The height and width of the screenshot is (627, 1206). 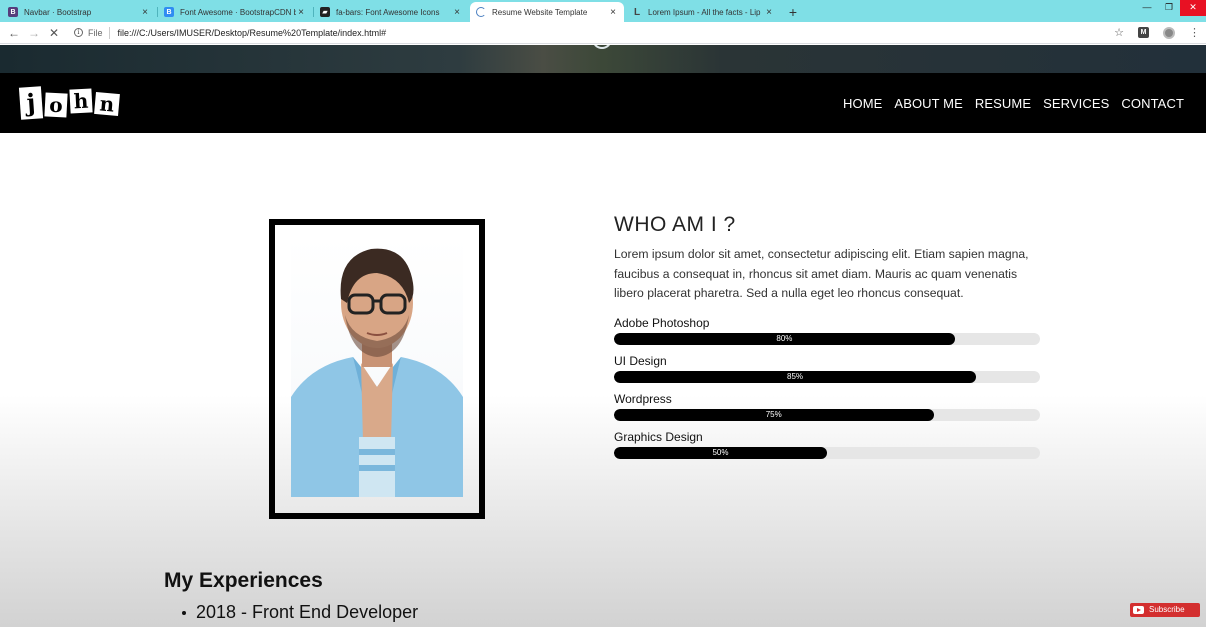 What do you see at coordinates (658, 436) in the screenshot?
I see `skill-name: Graphics Design` at bounding box center [658, 436].